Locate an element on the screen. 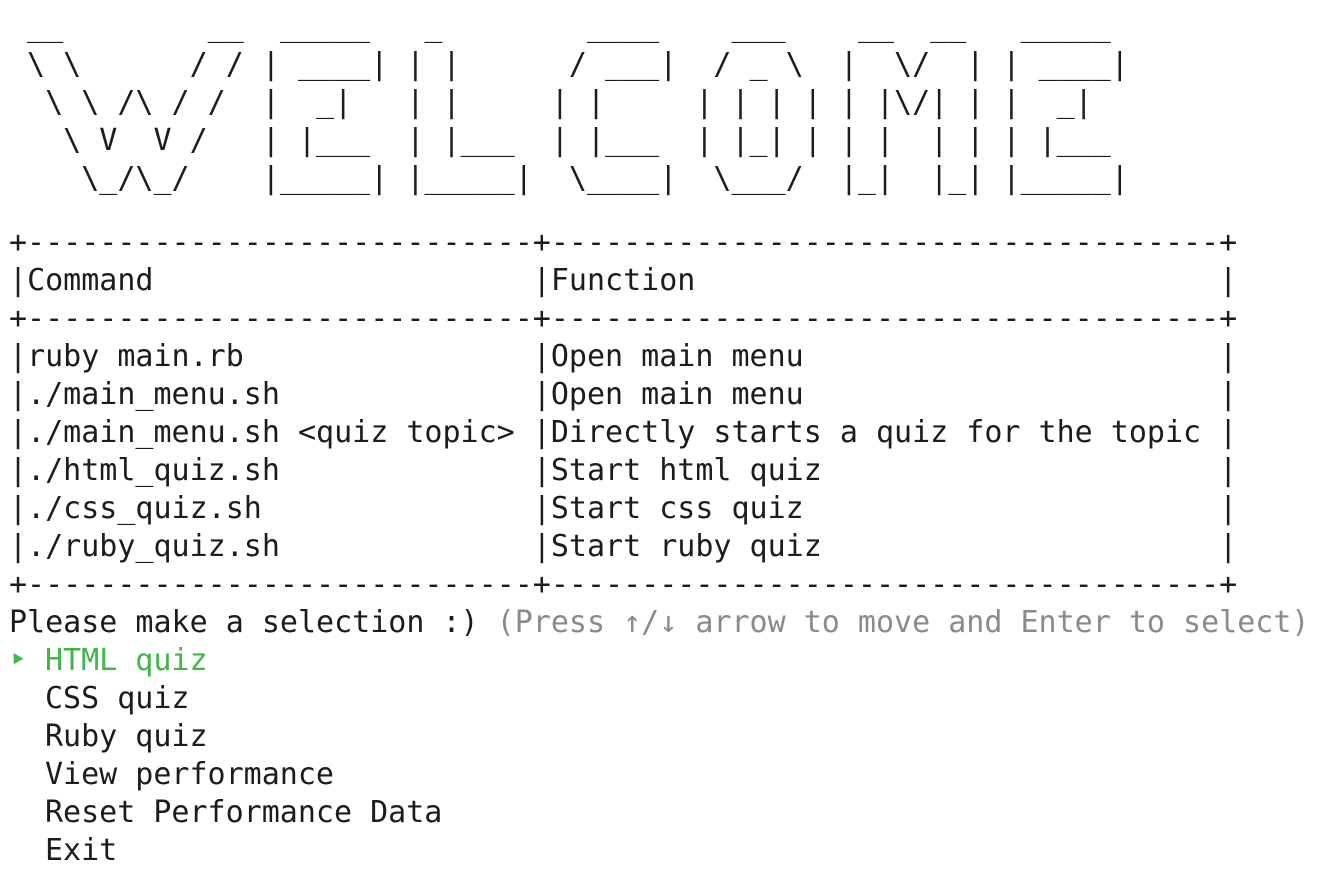 This screenshot has width=1336, height=886. menu-item: View performance is located at coordinates (659, 775).